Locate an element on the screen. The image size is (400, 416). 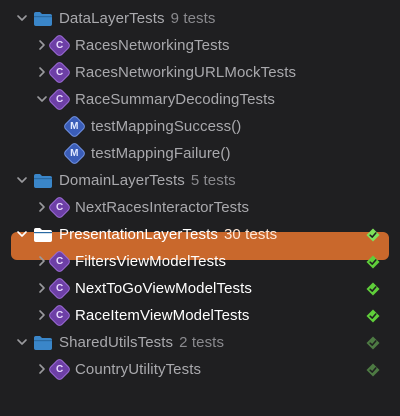
test-name: NextRacesInteractorTests is located at coordinates (162, 207).